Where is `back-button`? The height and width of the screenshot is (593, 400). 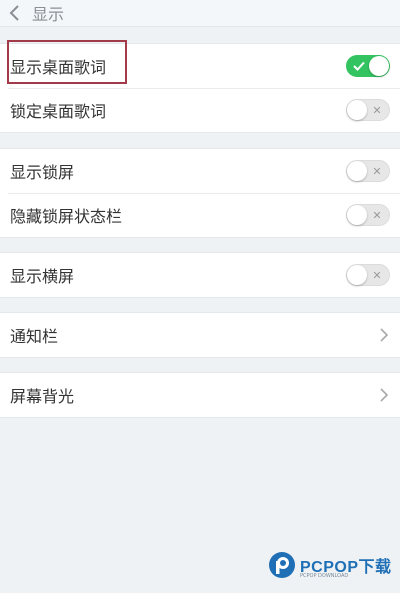
back-button is located at coordinates (15, 13).